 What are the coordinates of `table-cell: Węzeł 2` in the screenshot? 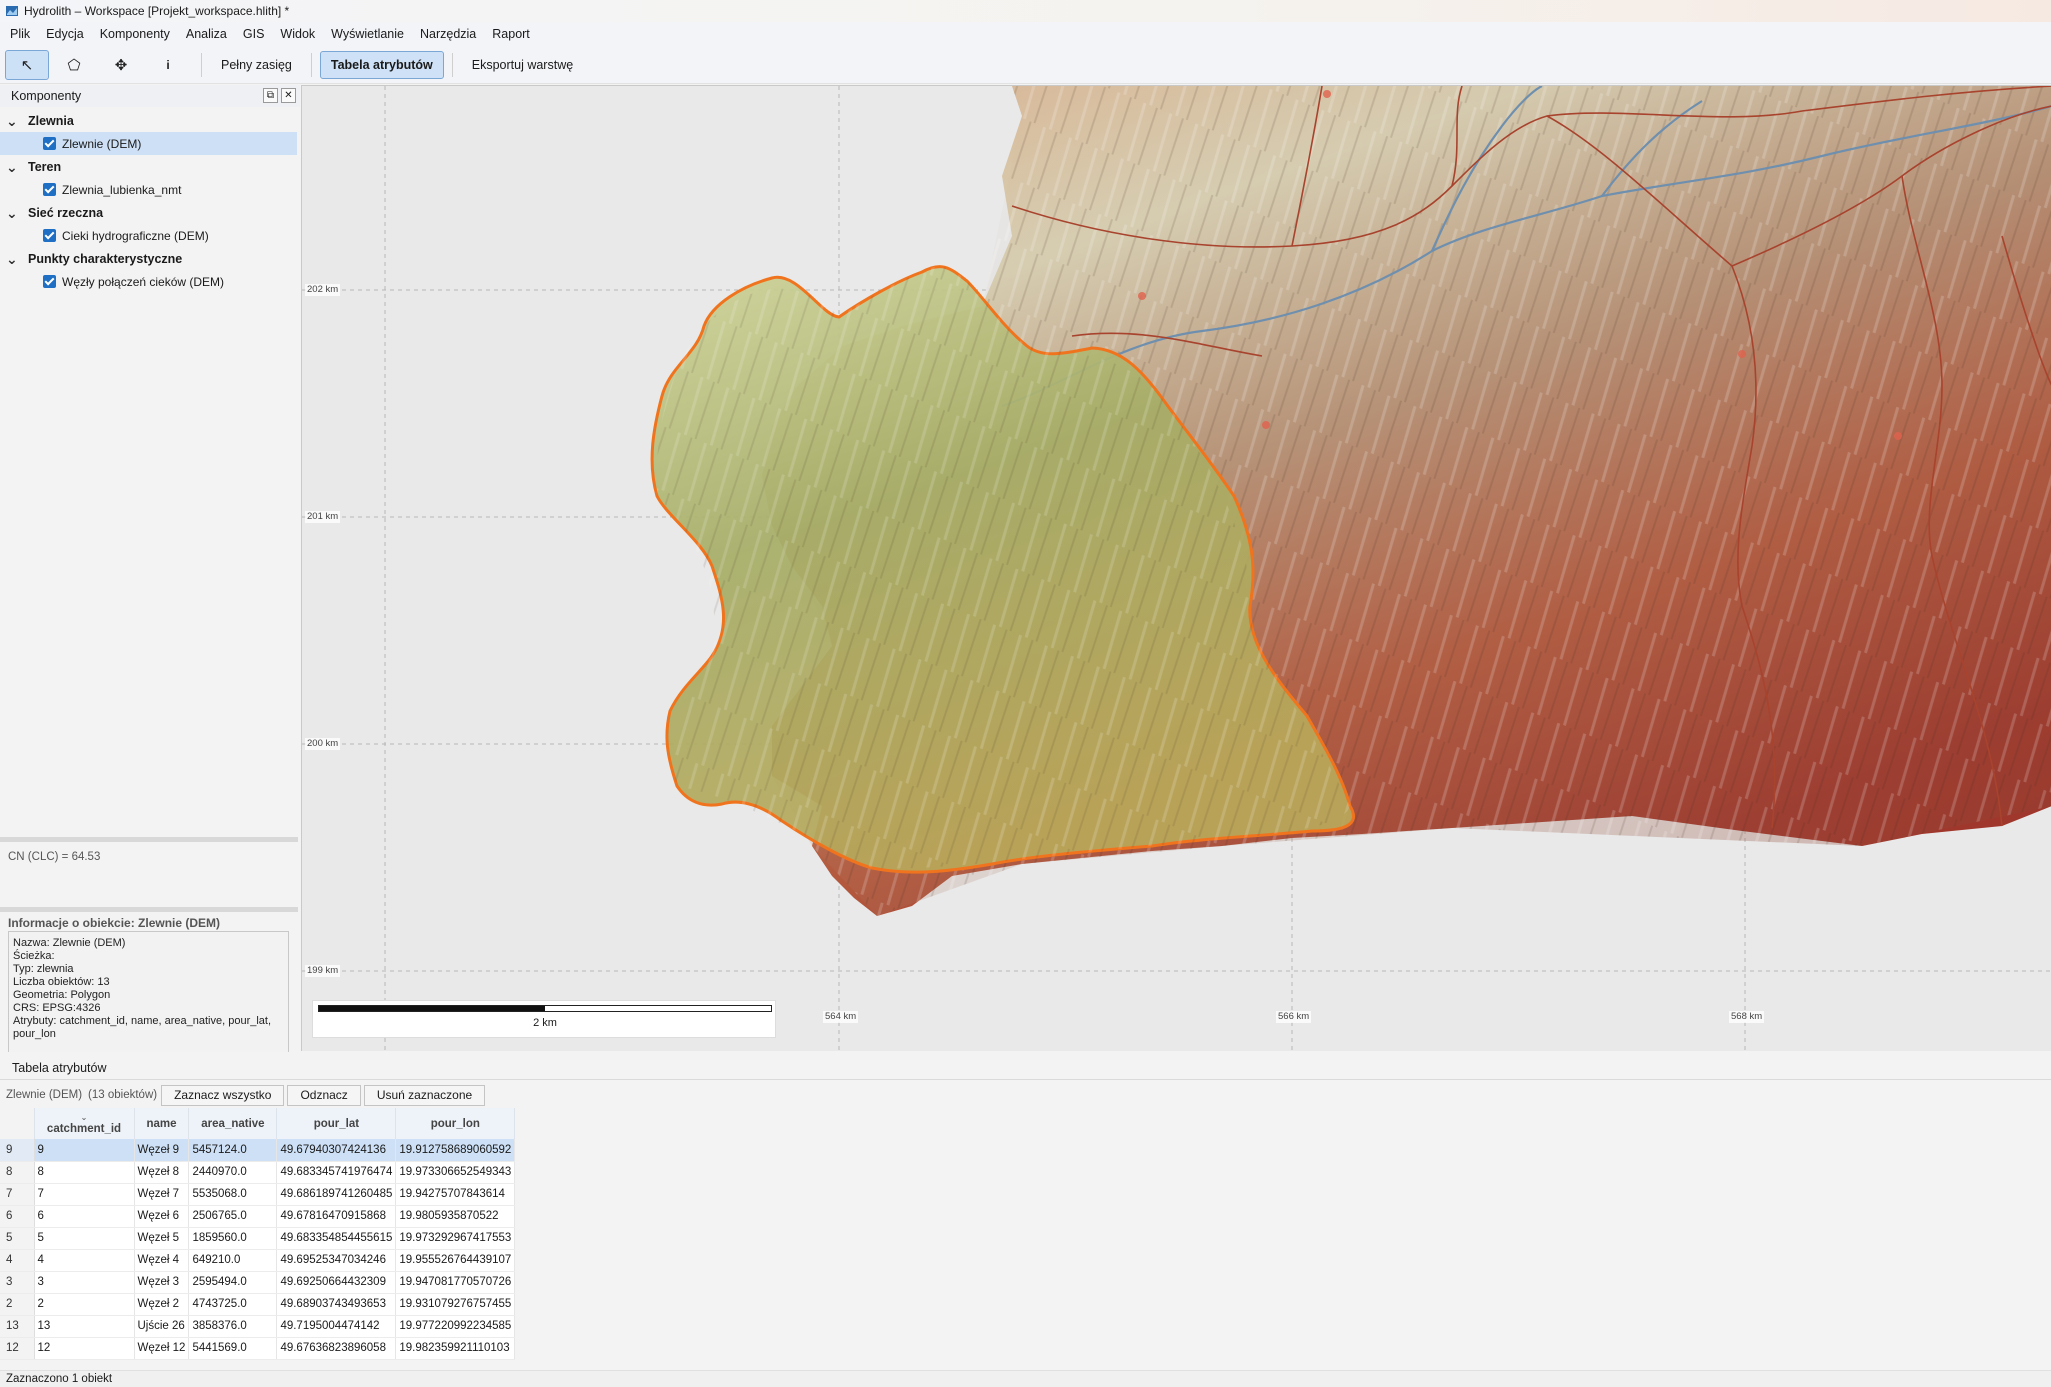 It's located at (162, 1304).